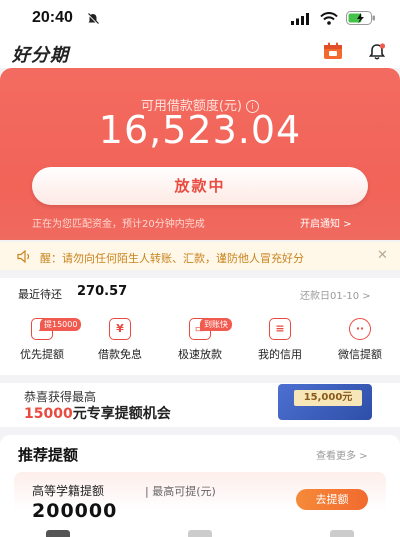 This screenshot has width=400, height=537. I want to click on tab-home-icon, so click(58, 533).